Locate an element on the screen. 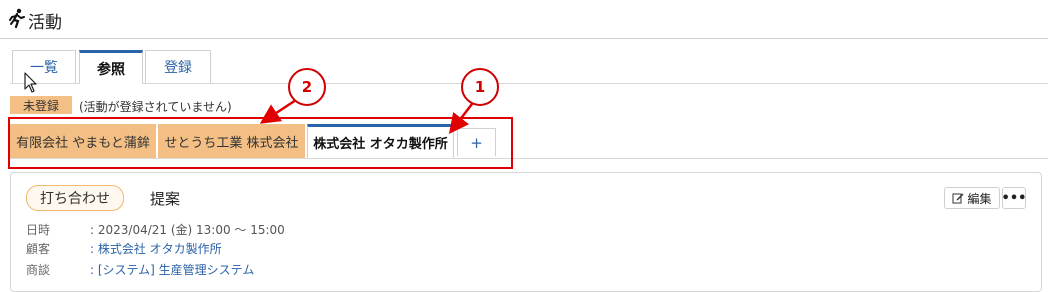 The width and height of the screenshot is (1048, 292). tab-register-label: 登録 is located at coordinates (178, 68).